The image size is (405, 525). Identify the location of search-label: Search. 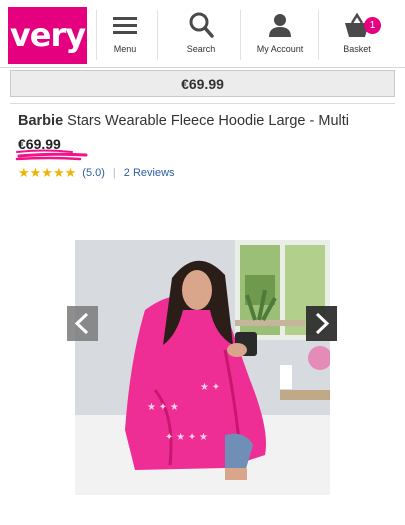
(201, 49).